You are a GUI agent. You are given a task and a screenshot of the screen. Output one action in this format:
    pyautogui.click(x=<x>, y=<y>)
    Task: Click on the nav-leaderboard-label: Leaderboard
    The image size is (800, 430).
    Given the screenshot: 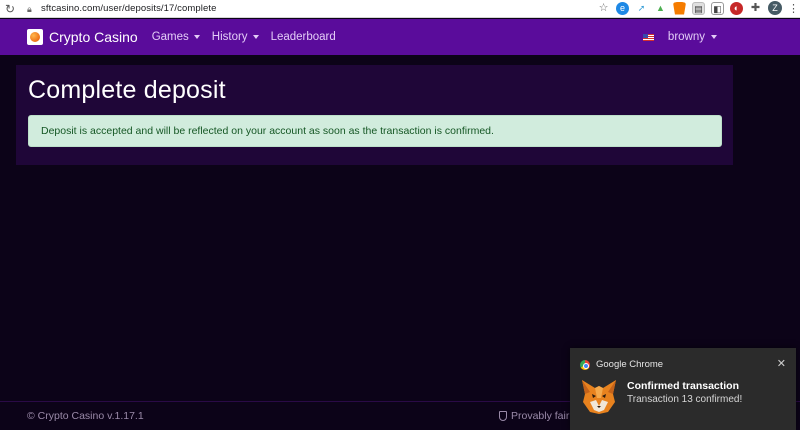 What is the action you would take?
    pyautogui.click(x=303, y=37)
    